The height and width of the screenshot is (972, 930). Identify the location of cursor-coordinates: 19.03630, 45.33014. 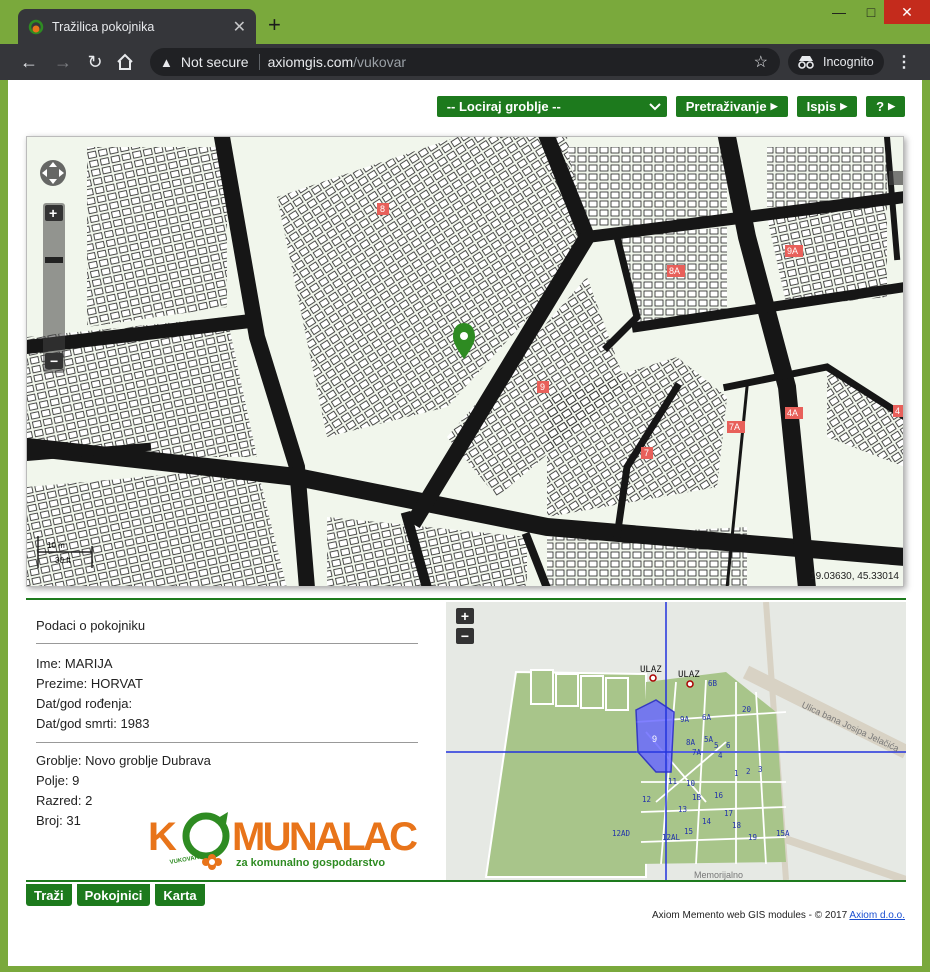
(854, 576).